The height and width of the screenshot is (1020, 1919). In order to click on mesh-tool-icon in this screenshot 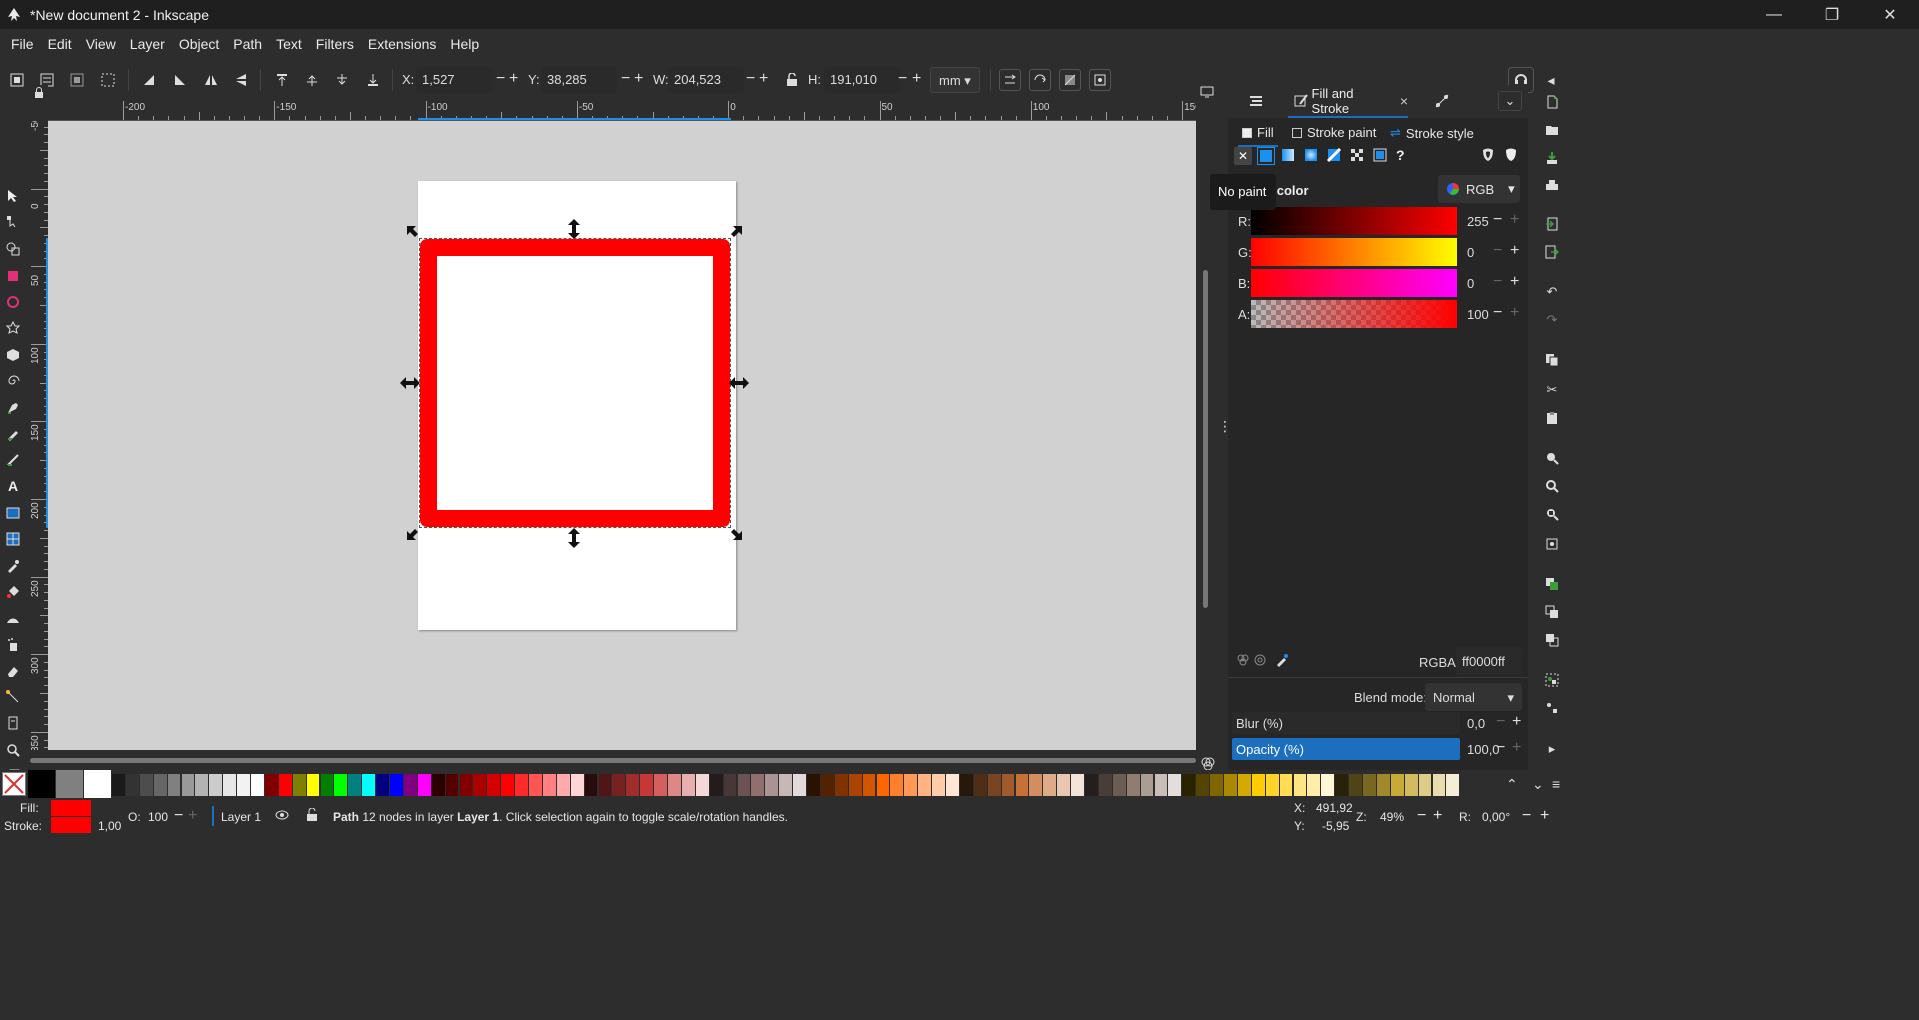, I will do `click(13, 539)`.